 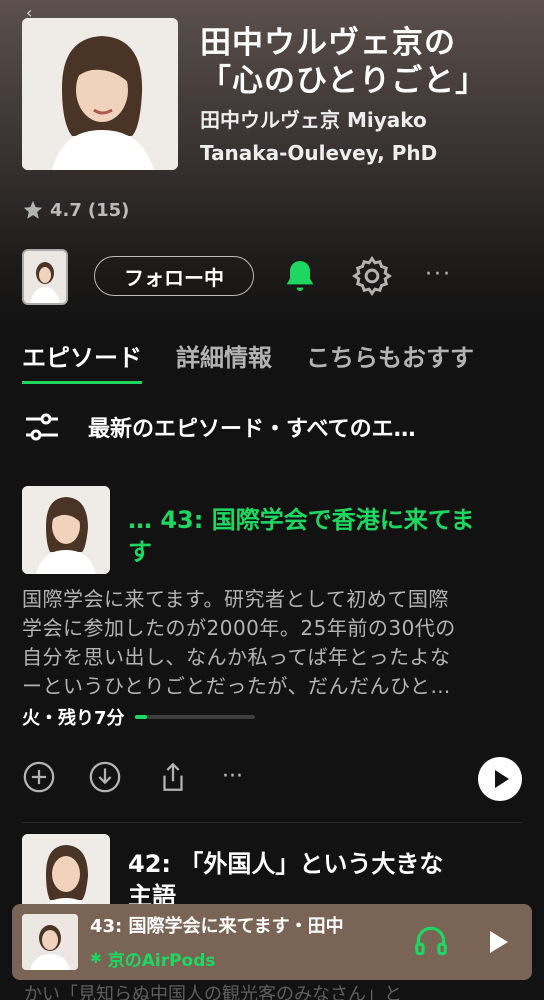 I want to click on share-icon, so click(x=173, y=777).